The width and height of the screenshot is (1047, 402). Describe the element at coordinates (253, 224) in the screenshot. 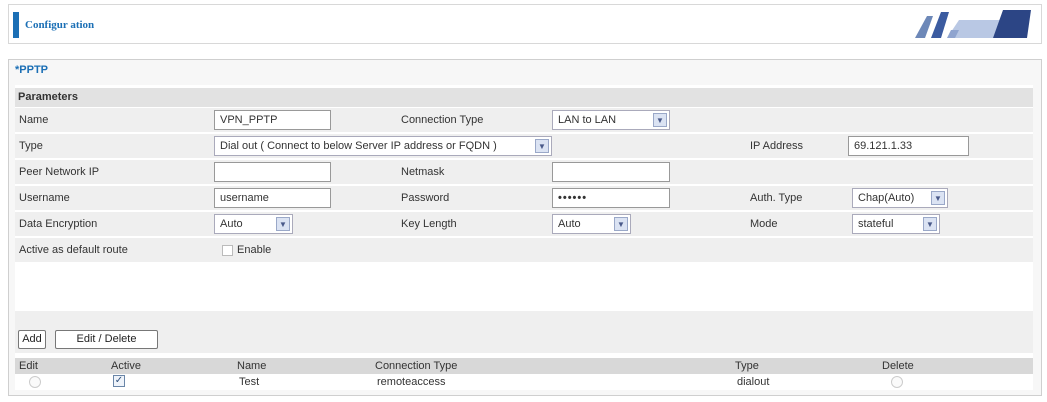

I see `data-encryption-select: Auto ▼` at that location.